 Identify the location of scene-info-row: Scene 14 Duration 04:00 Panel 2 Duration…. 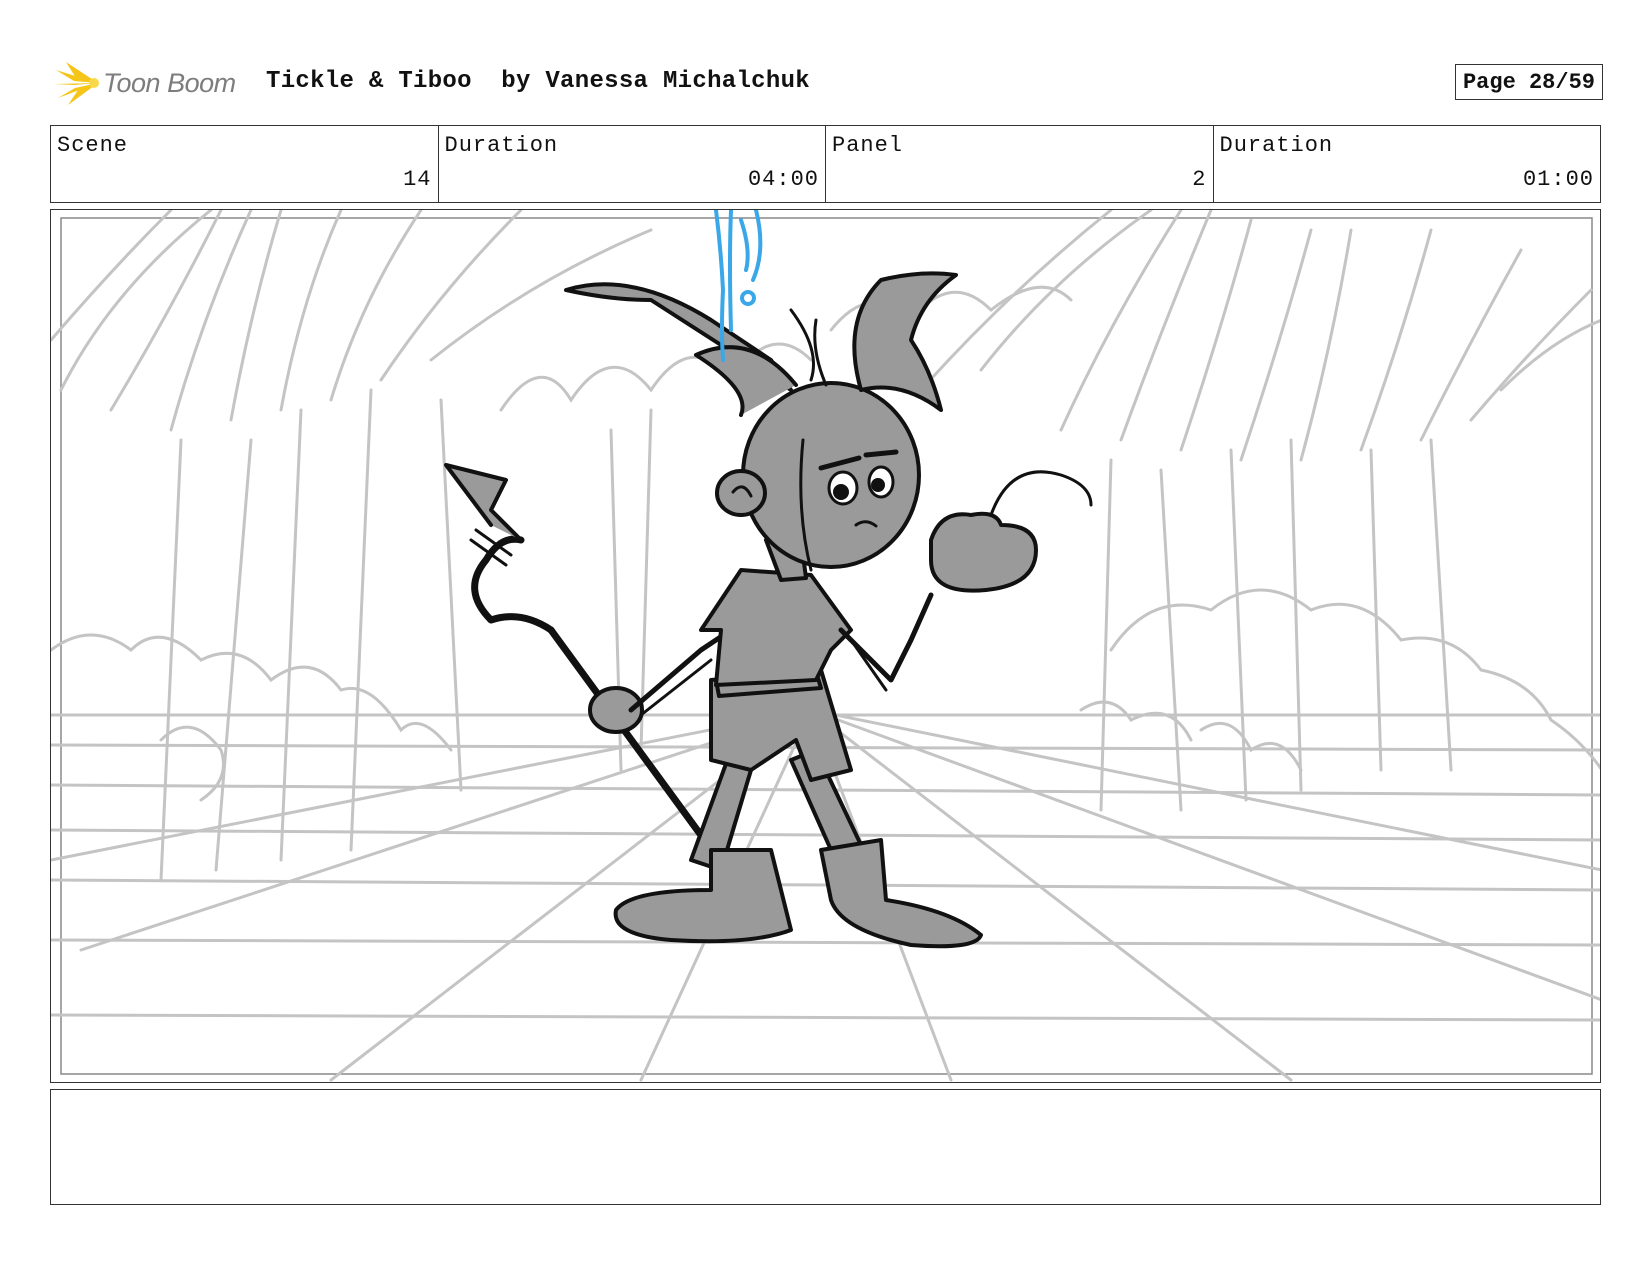
(825, 164).